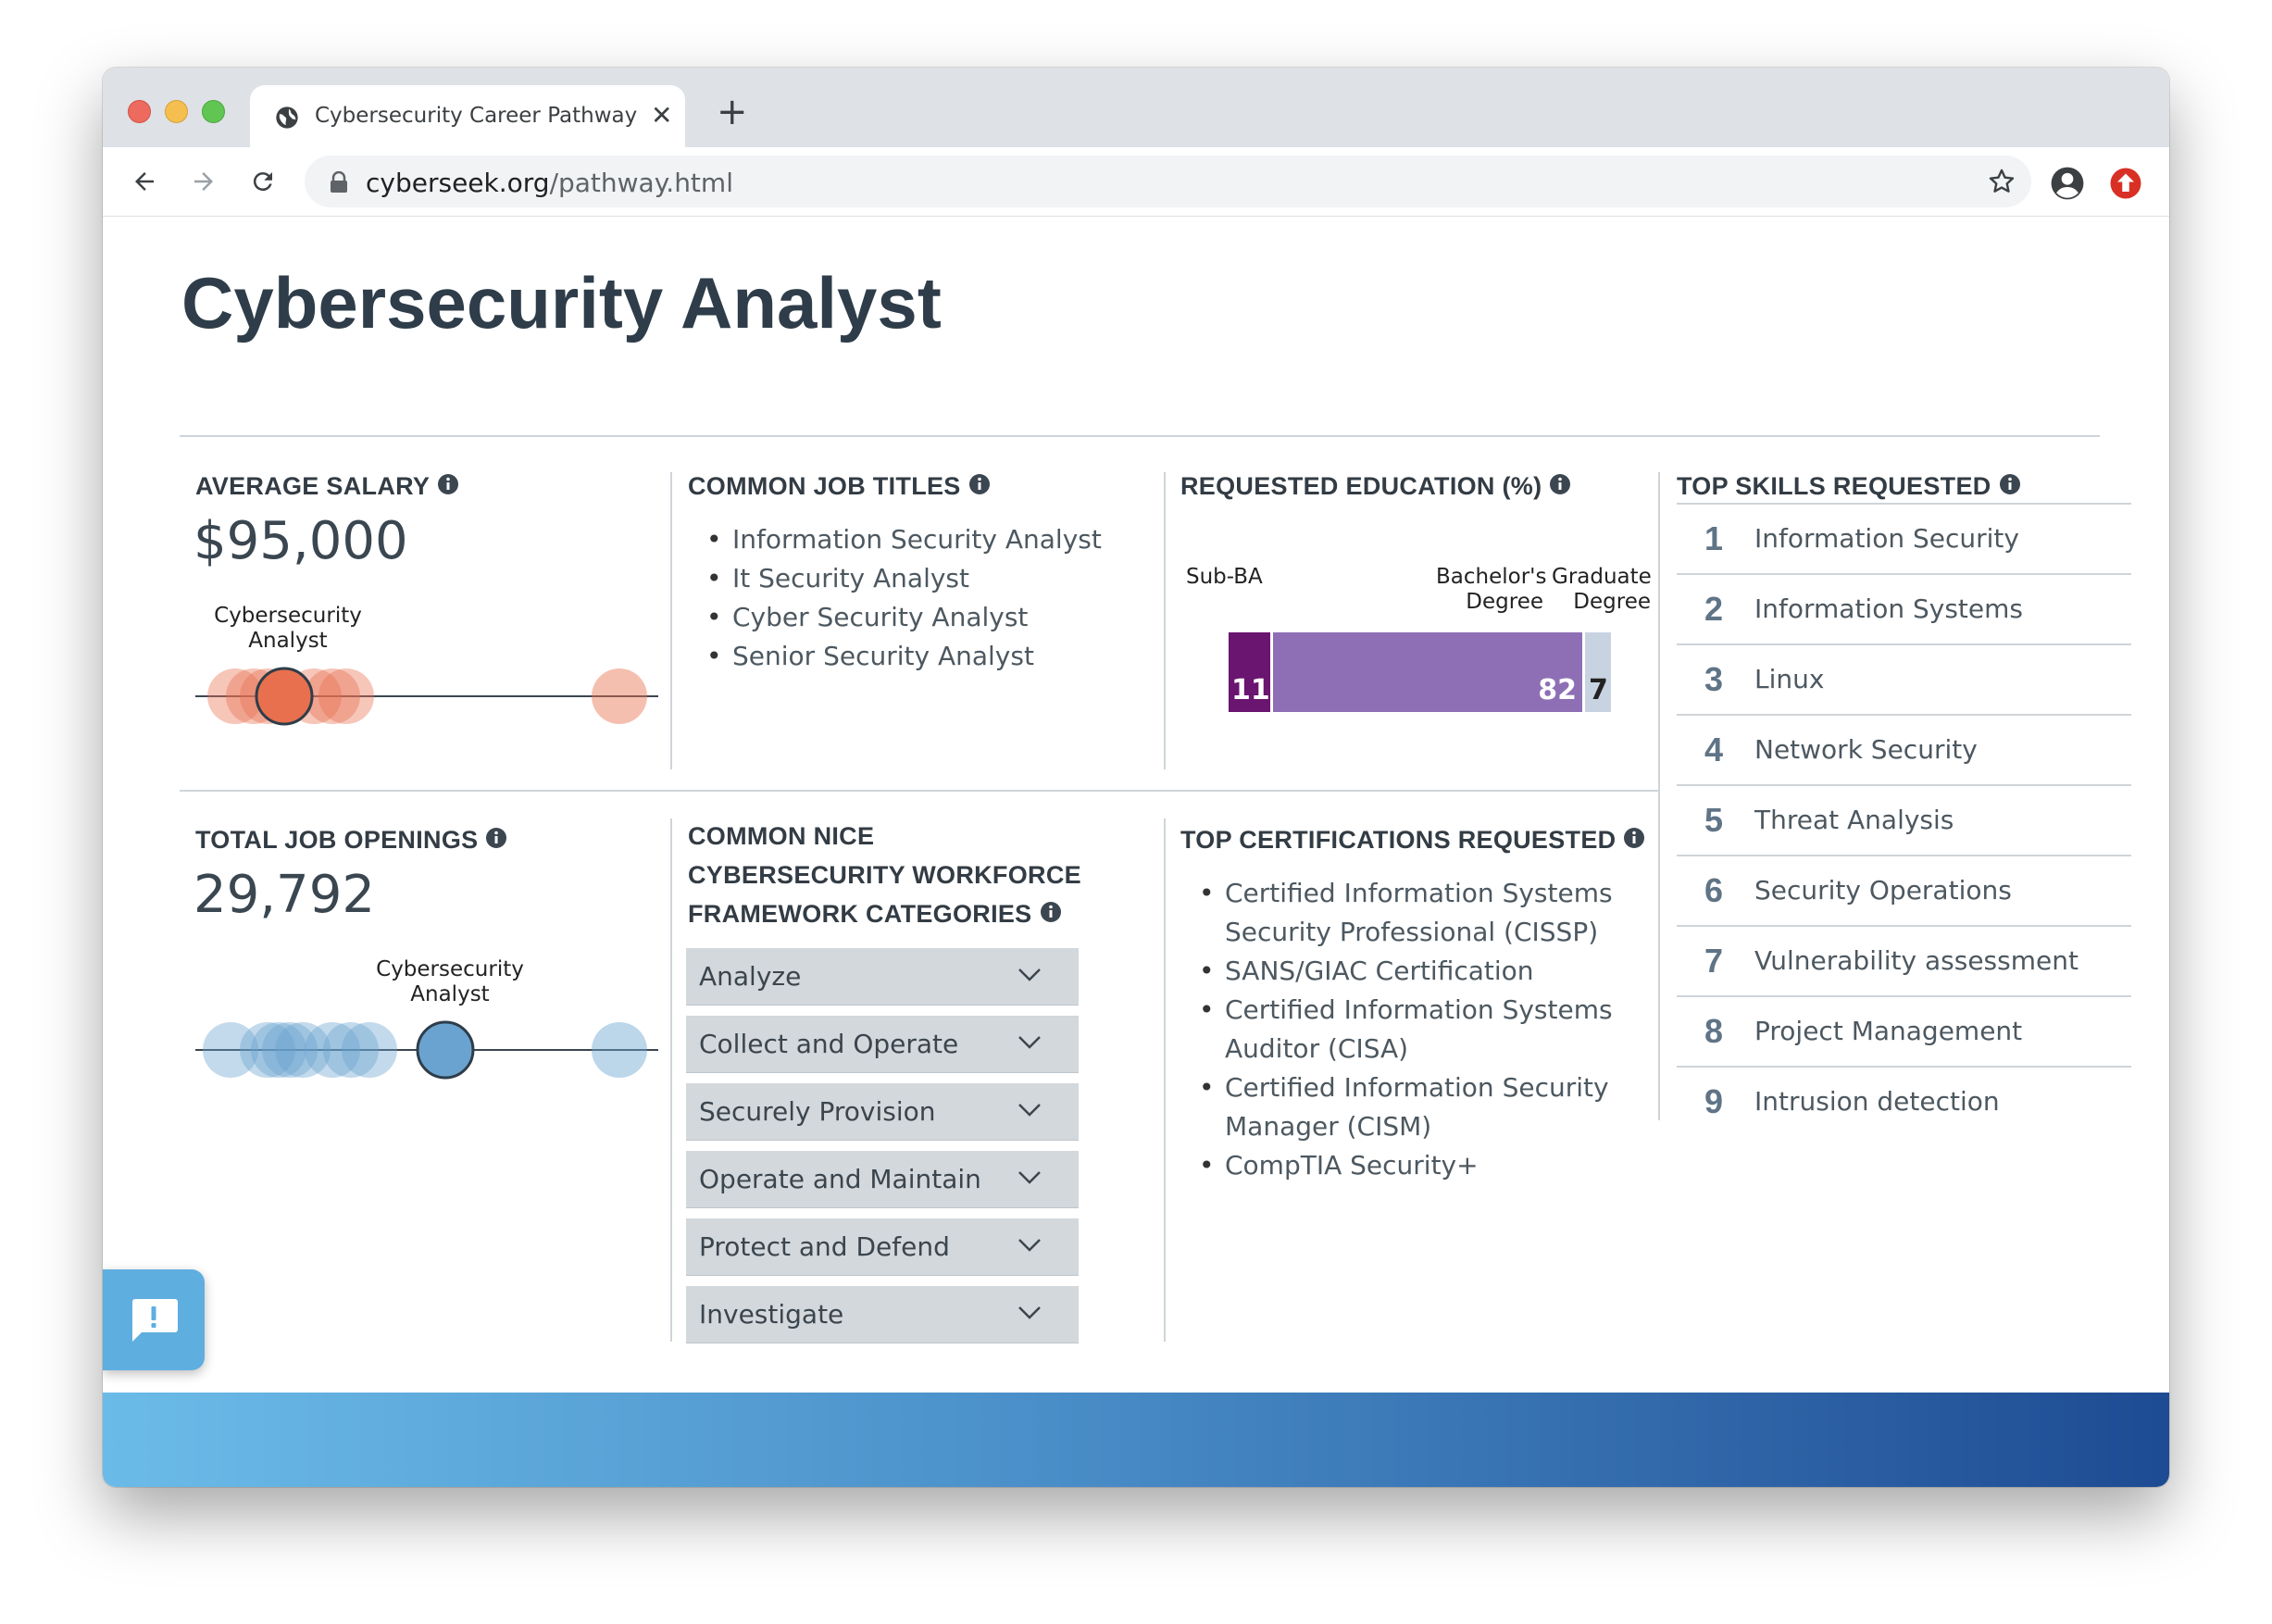  Describe the element at coordinates (284, 895) in the screenshot. I see `job-openings-value: 29,792` at that location.